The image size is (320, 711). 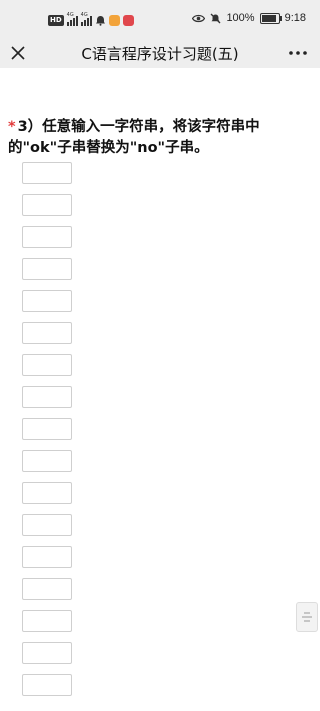 I want to click on close-icon, so click(x=18, y=53).